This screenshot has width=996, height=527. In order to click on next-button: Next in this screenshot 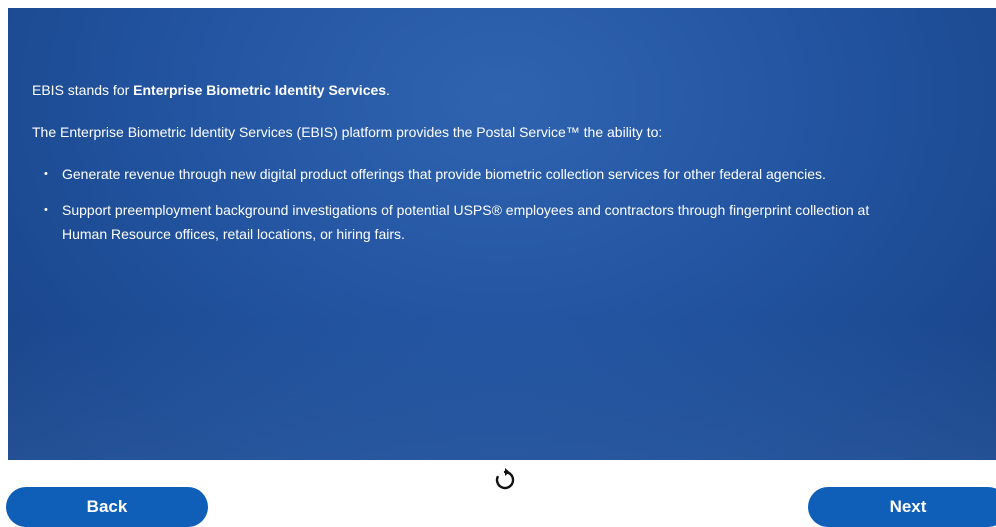, I will do `click(902, 507)`.